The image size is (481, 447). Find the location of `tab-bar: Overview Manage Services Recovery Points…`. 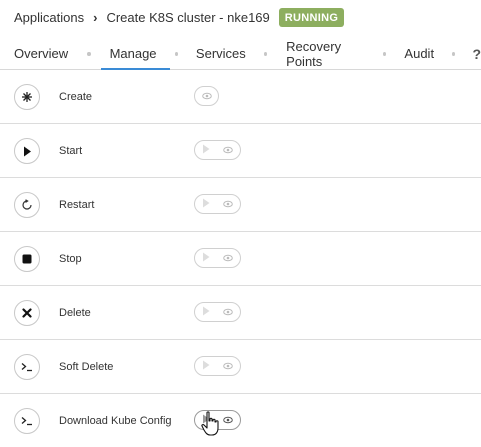

tab-bar: Overview Manage Services Recovery Points… is located at coordinates (240, 54).